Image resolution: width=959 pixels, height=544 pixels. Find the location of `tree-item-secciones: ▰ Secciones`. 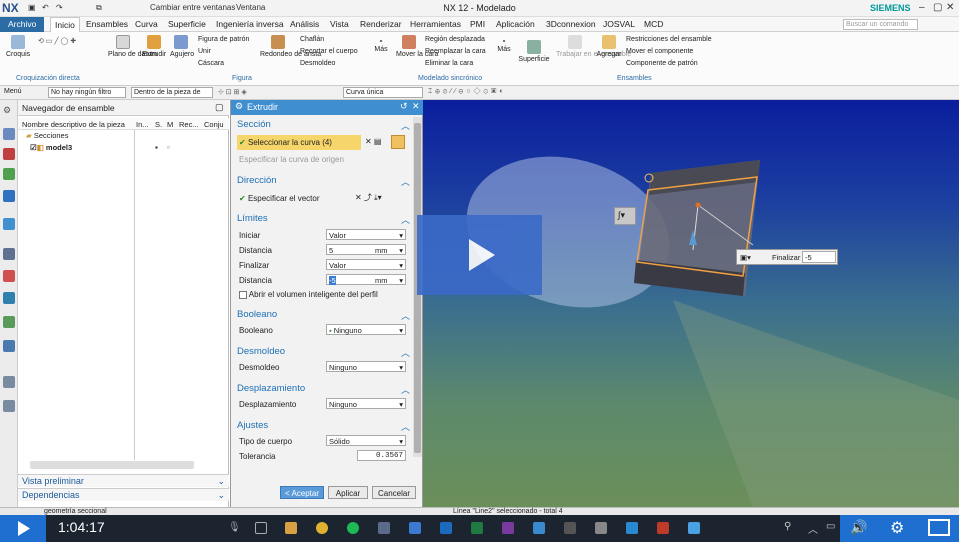

tree-item-secciones: ▰ Secciones is located at coordinates (47, 135).